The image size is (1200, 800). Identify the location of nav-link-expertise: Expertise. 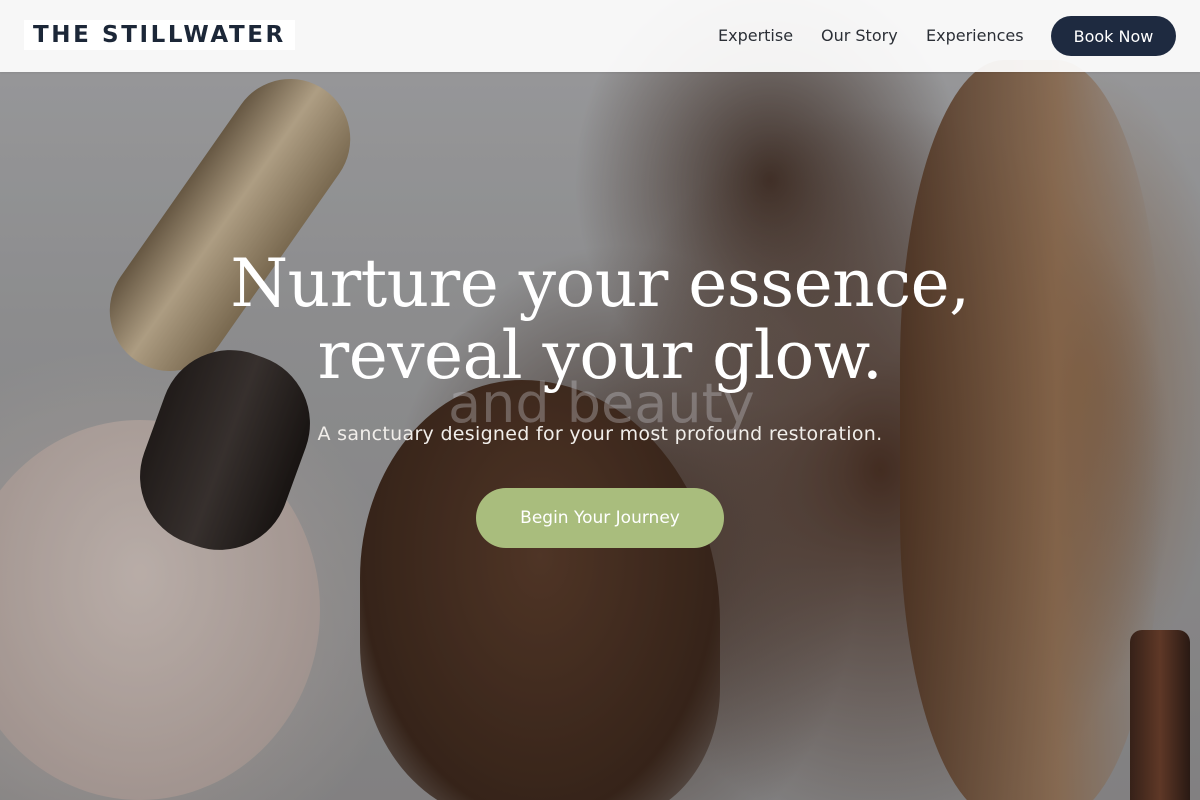
(755, 35).